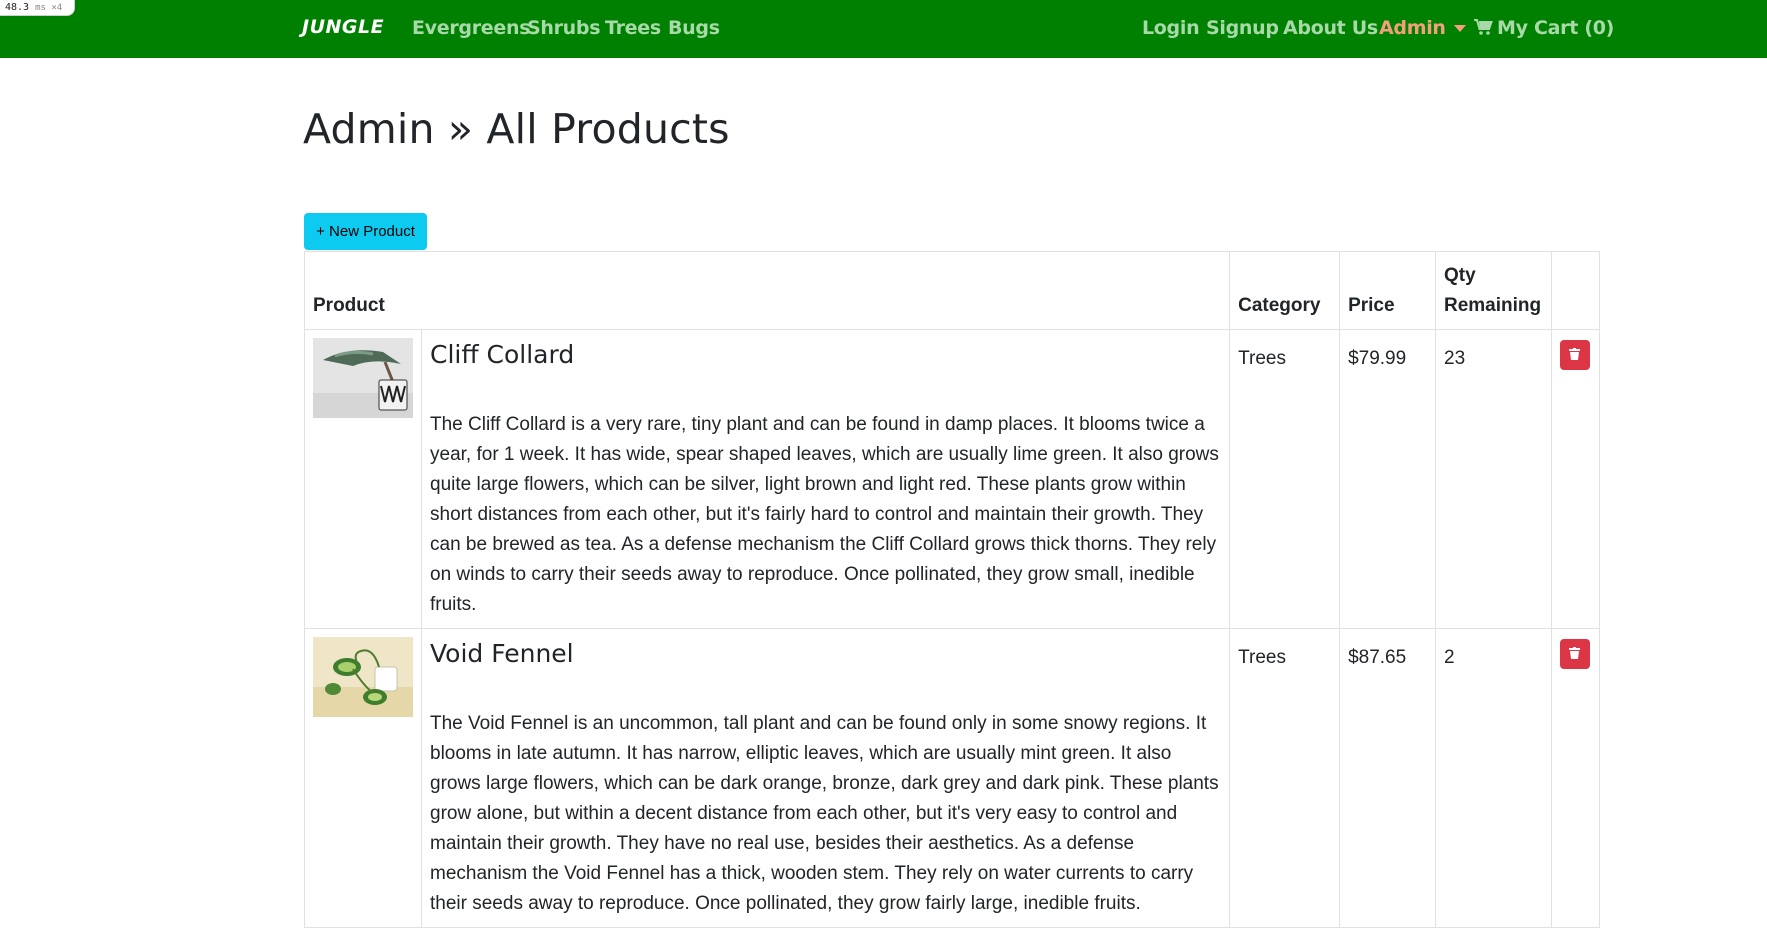 The image size is (1767, 928). I want to click on page-title: Admin » All Products, so click(516, 129).